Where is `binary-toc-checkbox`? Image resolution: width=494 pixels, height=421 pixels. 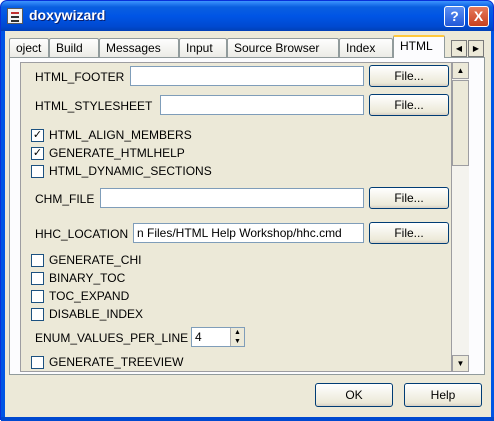 binary-toc-checkbox is located at coordinates (37, 278).